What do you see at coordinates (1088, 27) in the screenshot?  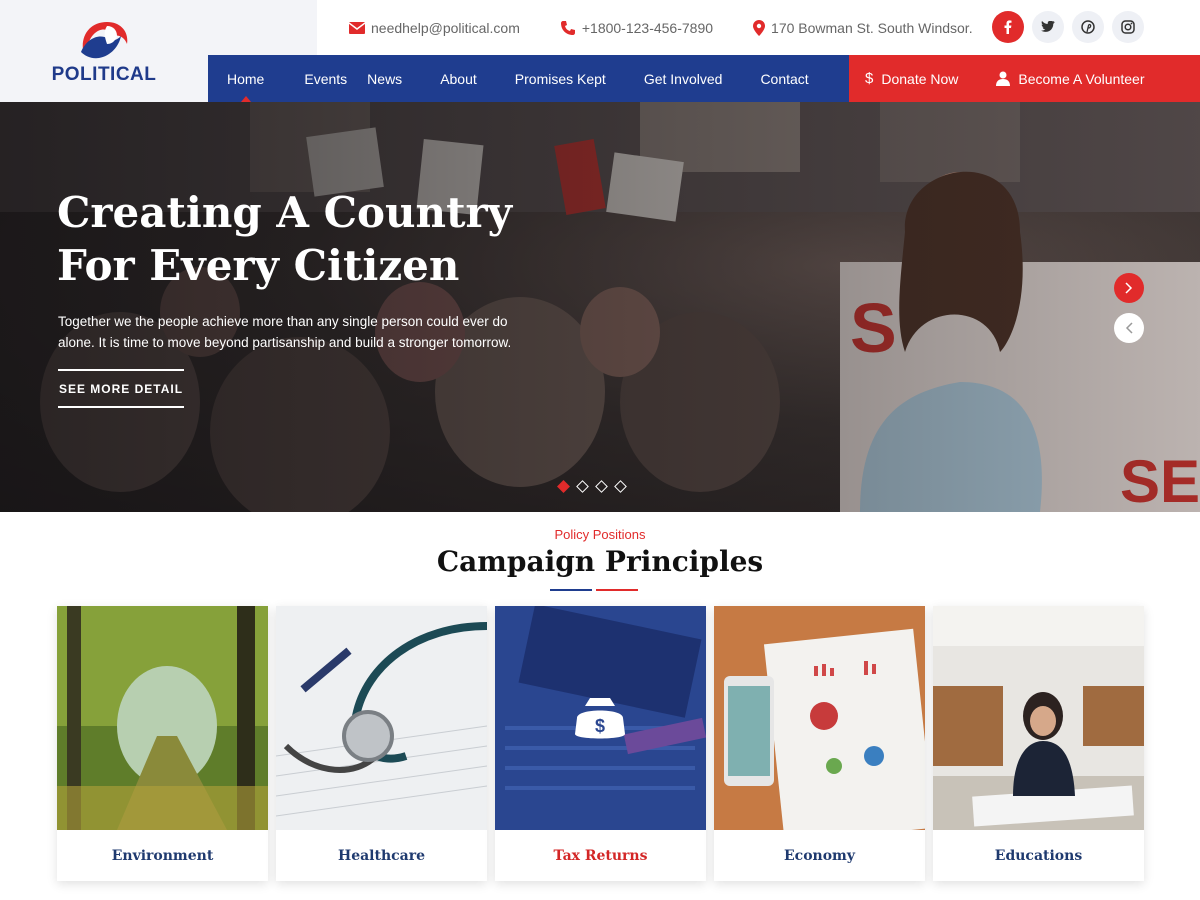 I see `pinterest-icon` at bounding box center [1088, 27].